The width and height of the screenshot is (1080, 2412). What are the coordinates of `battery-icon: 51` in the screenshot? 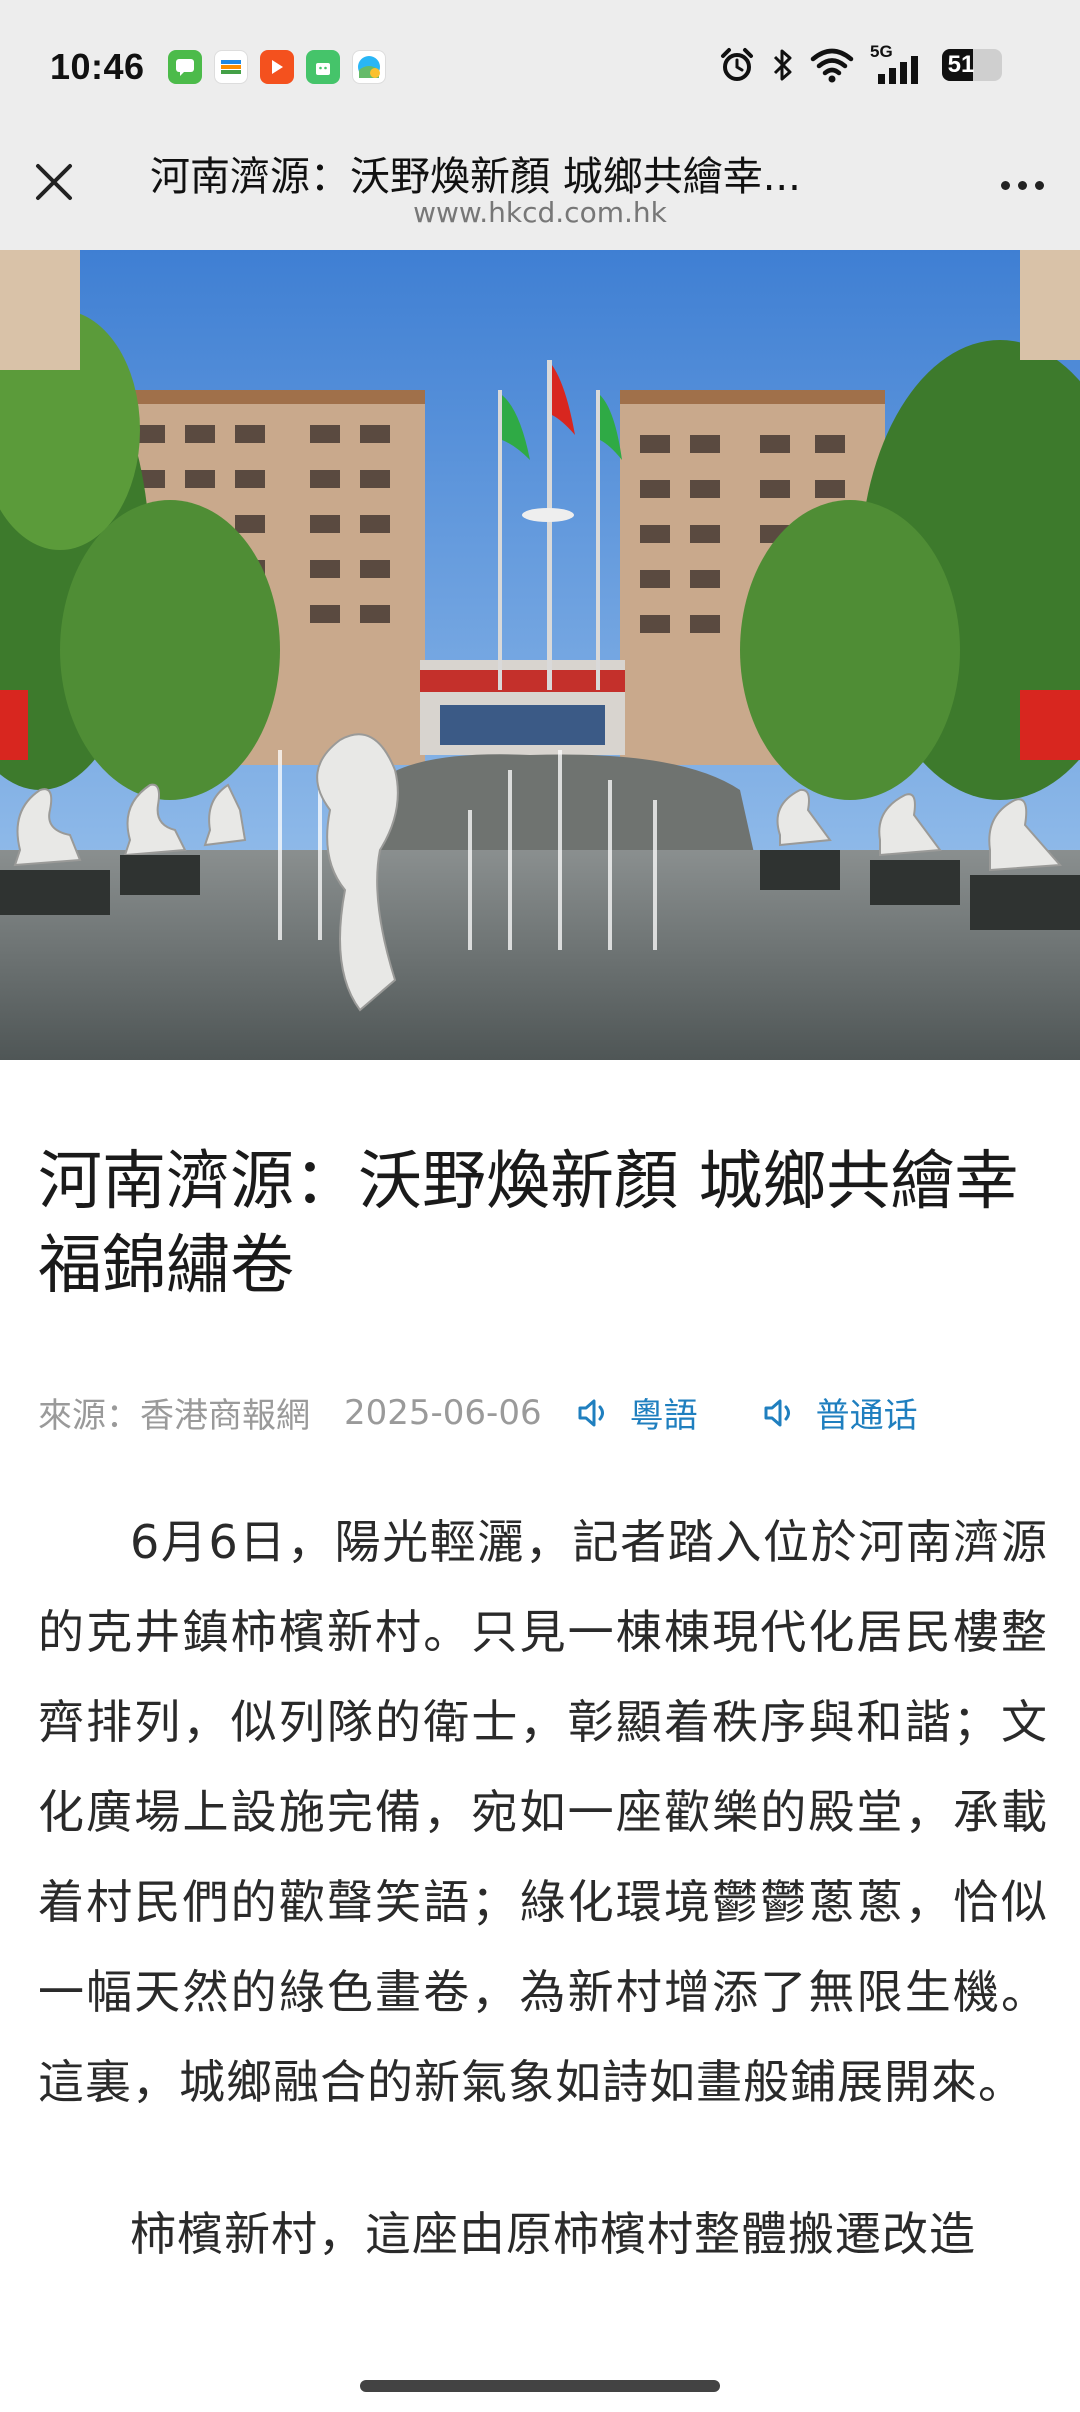 It's located at (972, 65).